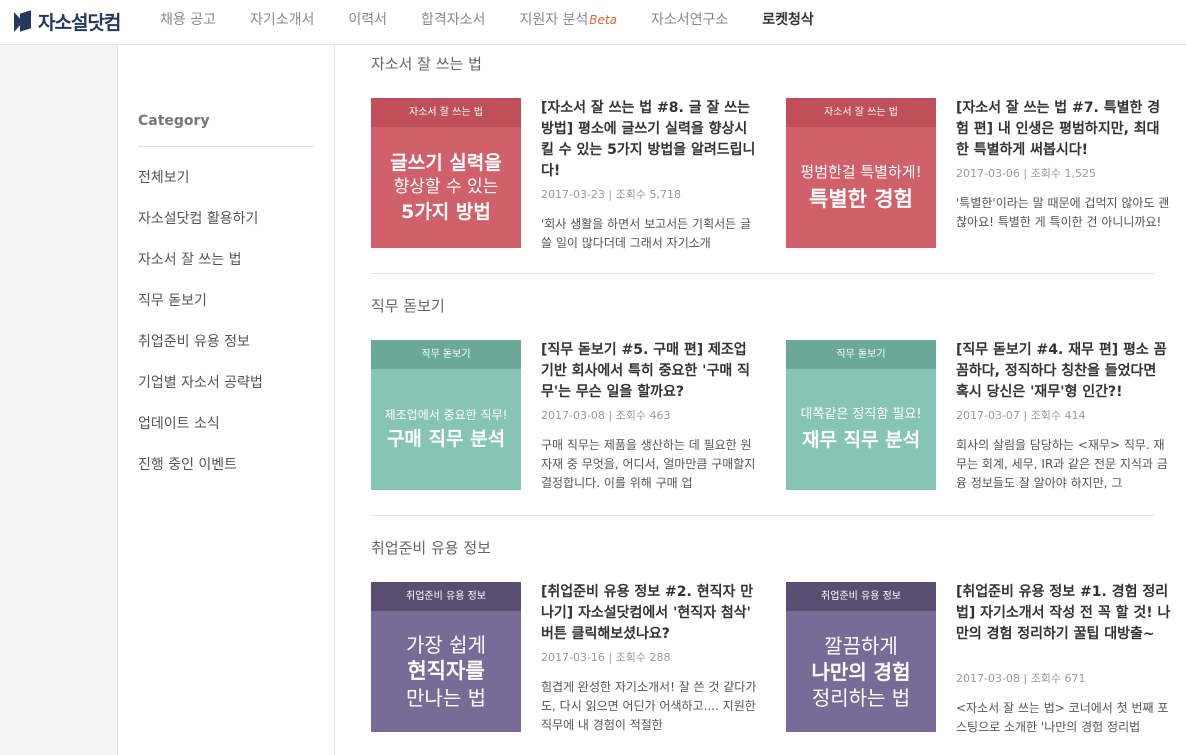 Image resolution: width=1186 pixels, height=755 pixels. What do you see at coordinates (431, 547) in the screenshot?
I see `section-title-job-prep: 취업준비 유용 정보` at bounding box center [431, 547].